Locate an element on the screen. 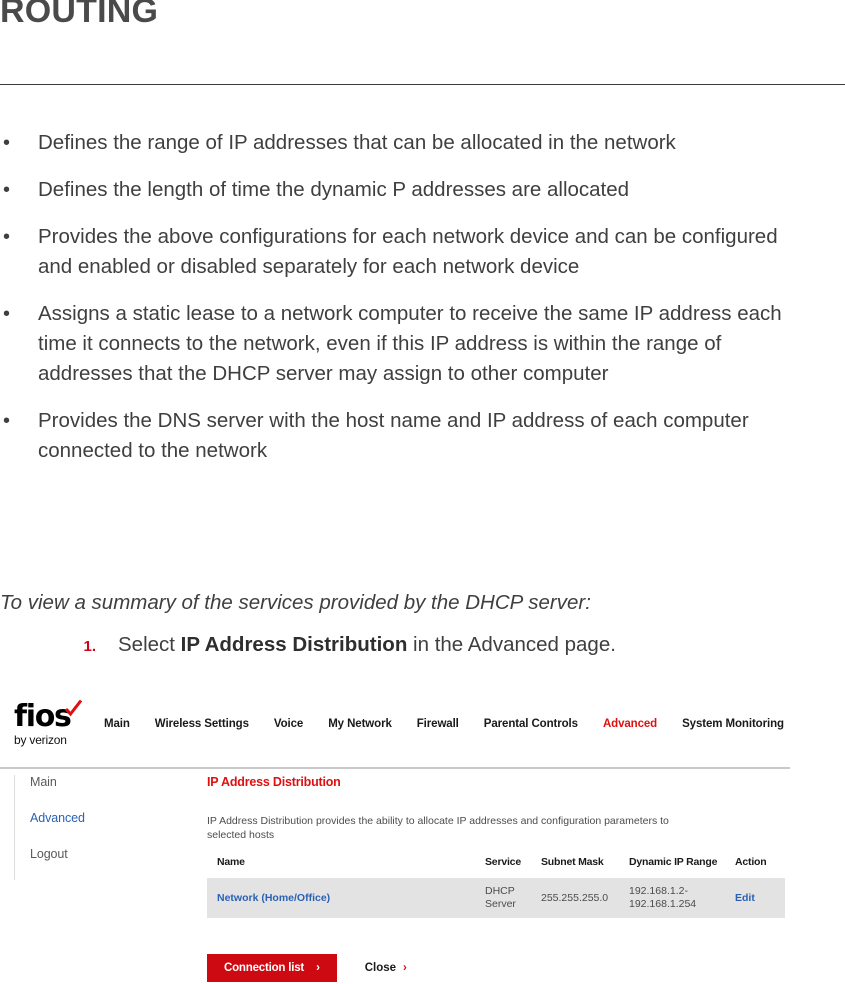 The image size is (845, 984). sidebar-item-logout: Logout is located at coordinates (110, 854).